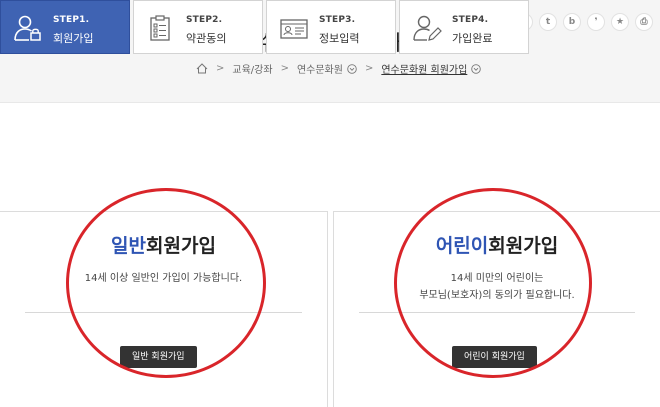  I want to click on breadcrumb-item-education: 교육/강좌, so click(252, 68).